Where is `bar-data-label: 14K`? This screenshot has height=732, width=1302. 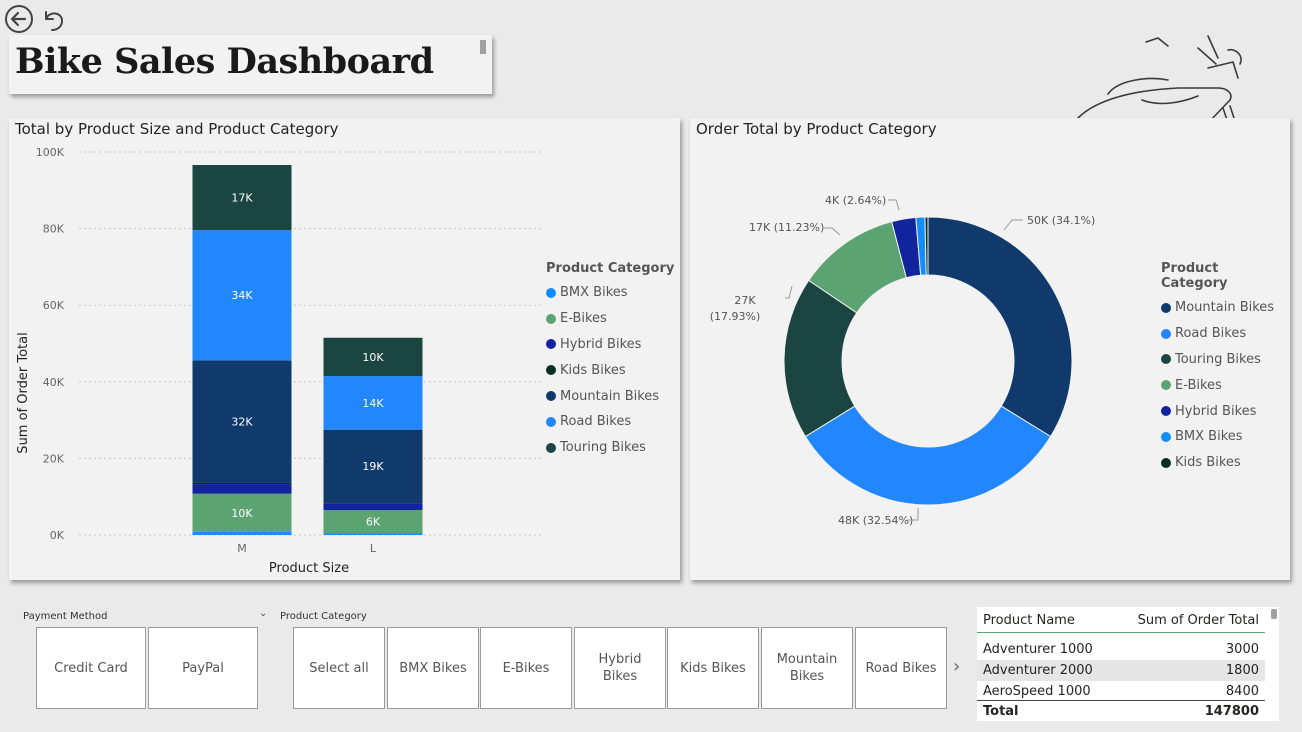 bar-data-label: 14K is located at coordinates (373, 403).